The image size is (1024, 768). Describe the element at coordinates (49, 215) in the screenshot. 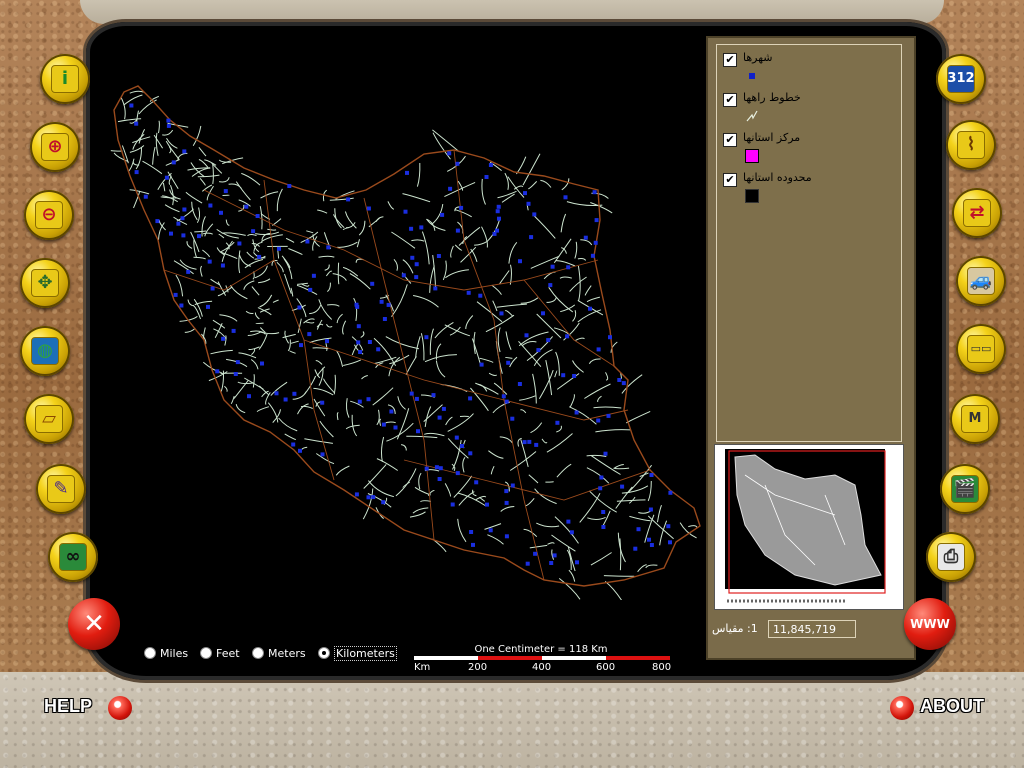

I see `zoom-out-button: ⊖` at that location.